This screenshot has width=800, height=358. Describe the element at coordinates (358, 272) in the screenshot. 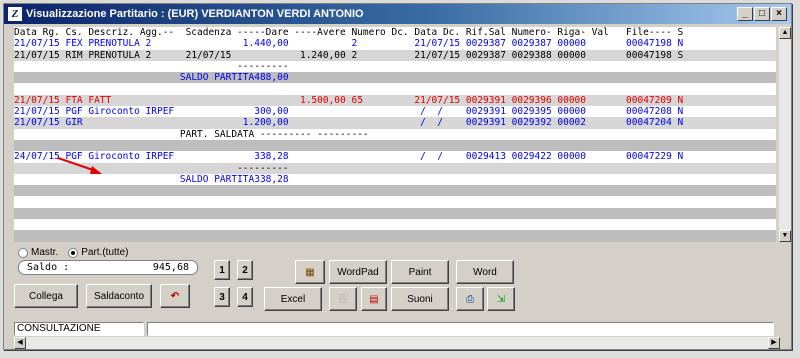

I see `wordpad-button: WordPad` at that location.